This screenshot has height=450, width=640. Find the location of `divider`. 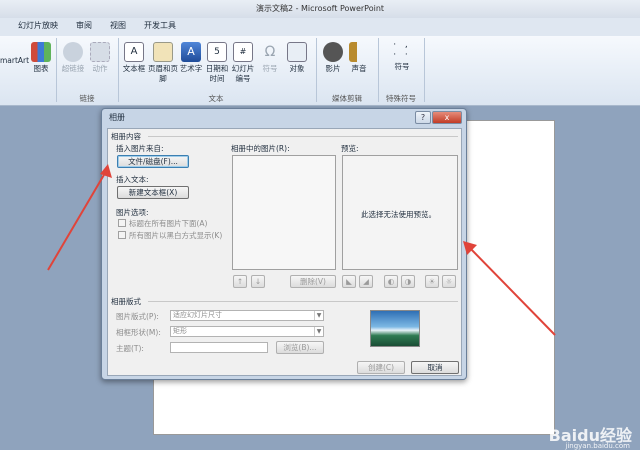

divider is located at coordinates (303, 301).